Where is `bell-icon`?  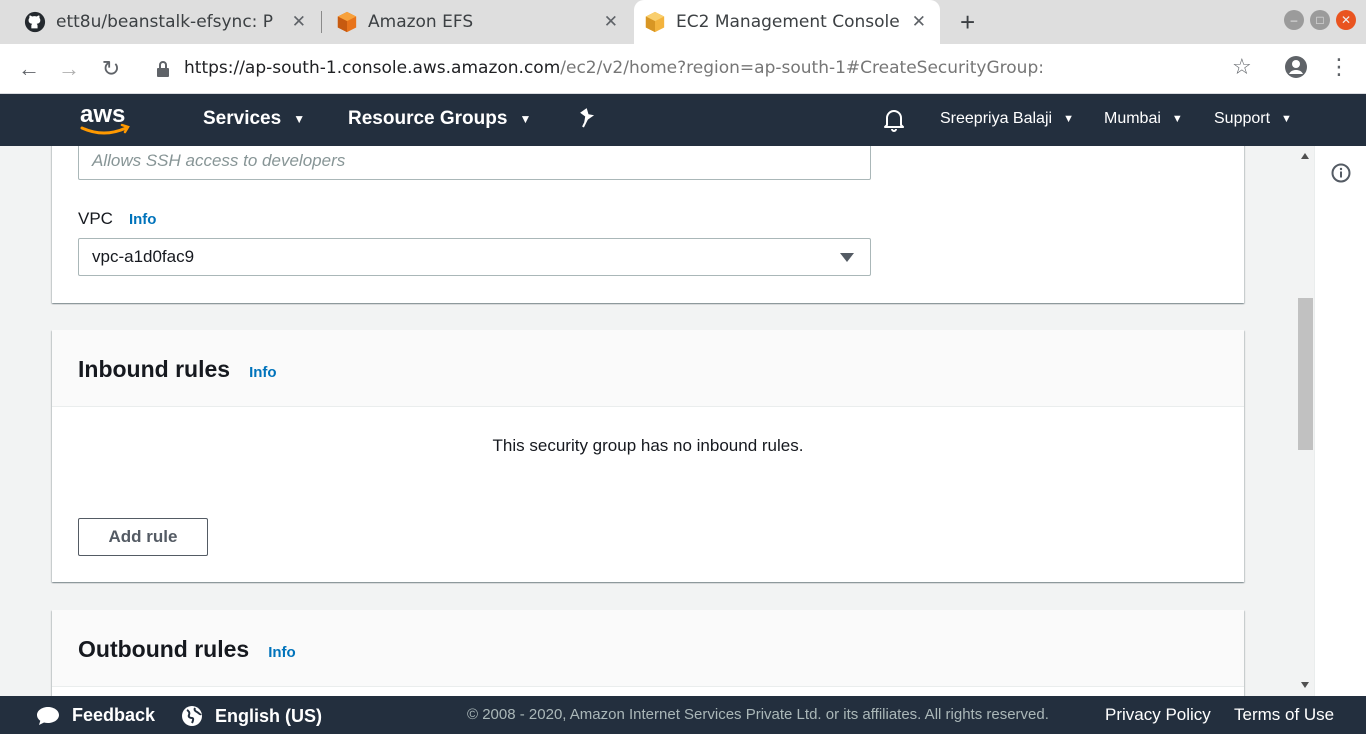
bell-icon is located at coordinates (894, 120).